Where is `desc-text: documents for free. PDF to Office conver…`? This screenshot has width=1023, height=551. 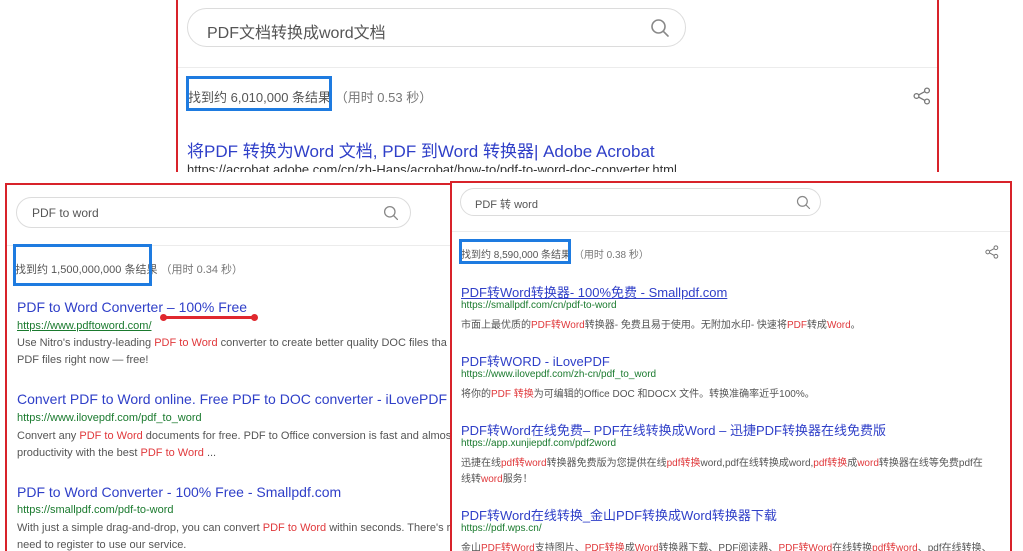
desc-text: documents for free. PDF to Office conver… is located at coordinates (298, 436).